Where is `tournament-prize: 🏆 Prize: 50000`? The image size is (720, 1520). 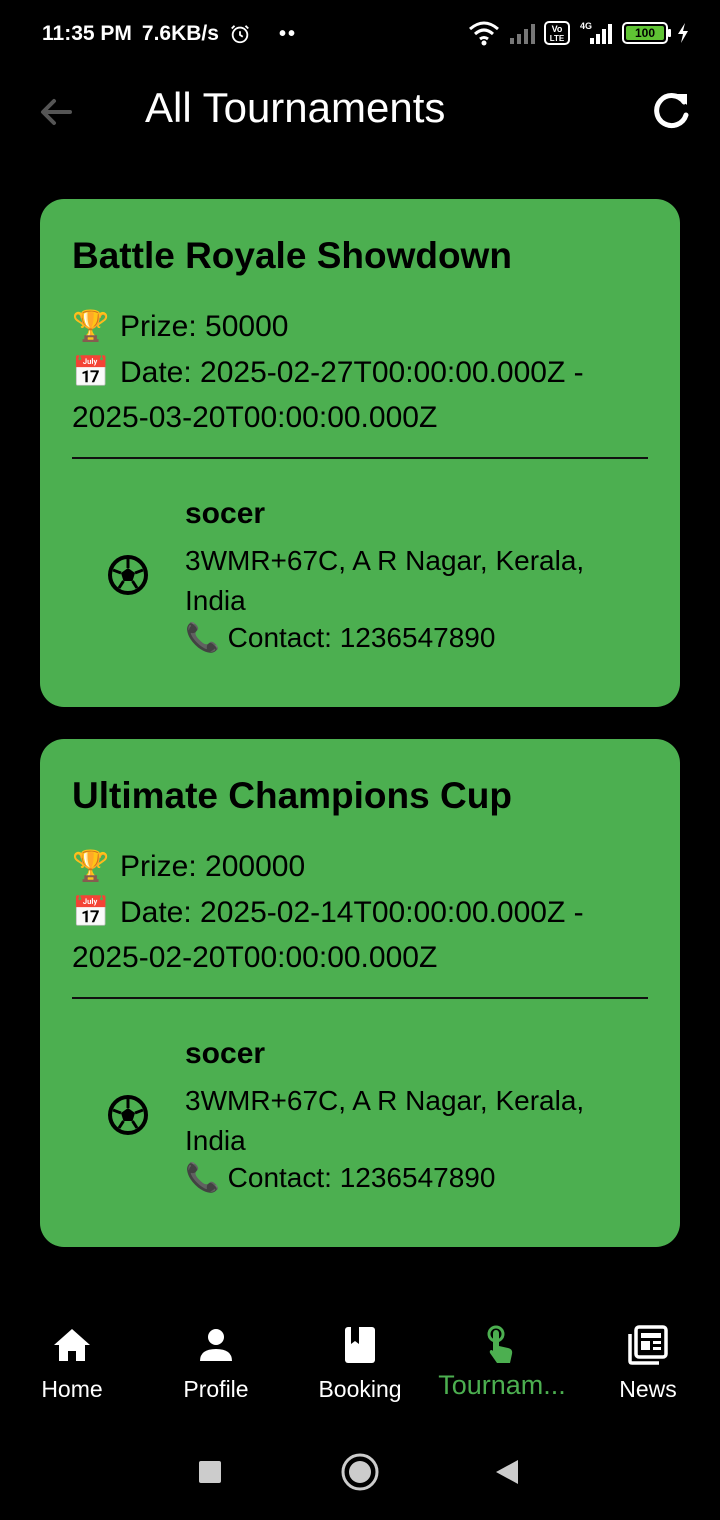
tournament-prize: 🏆 Prize: 50000 is located at coordinates (180, 326).